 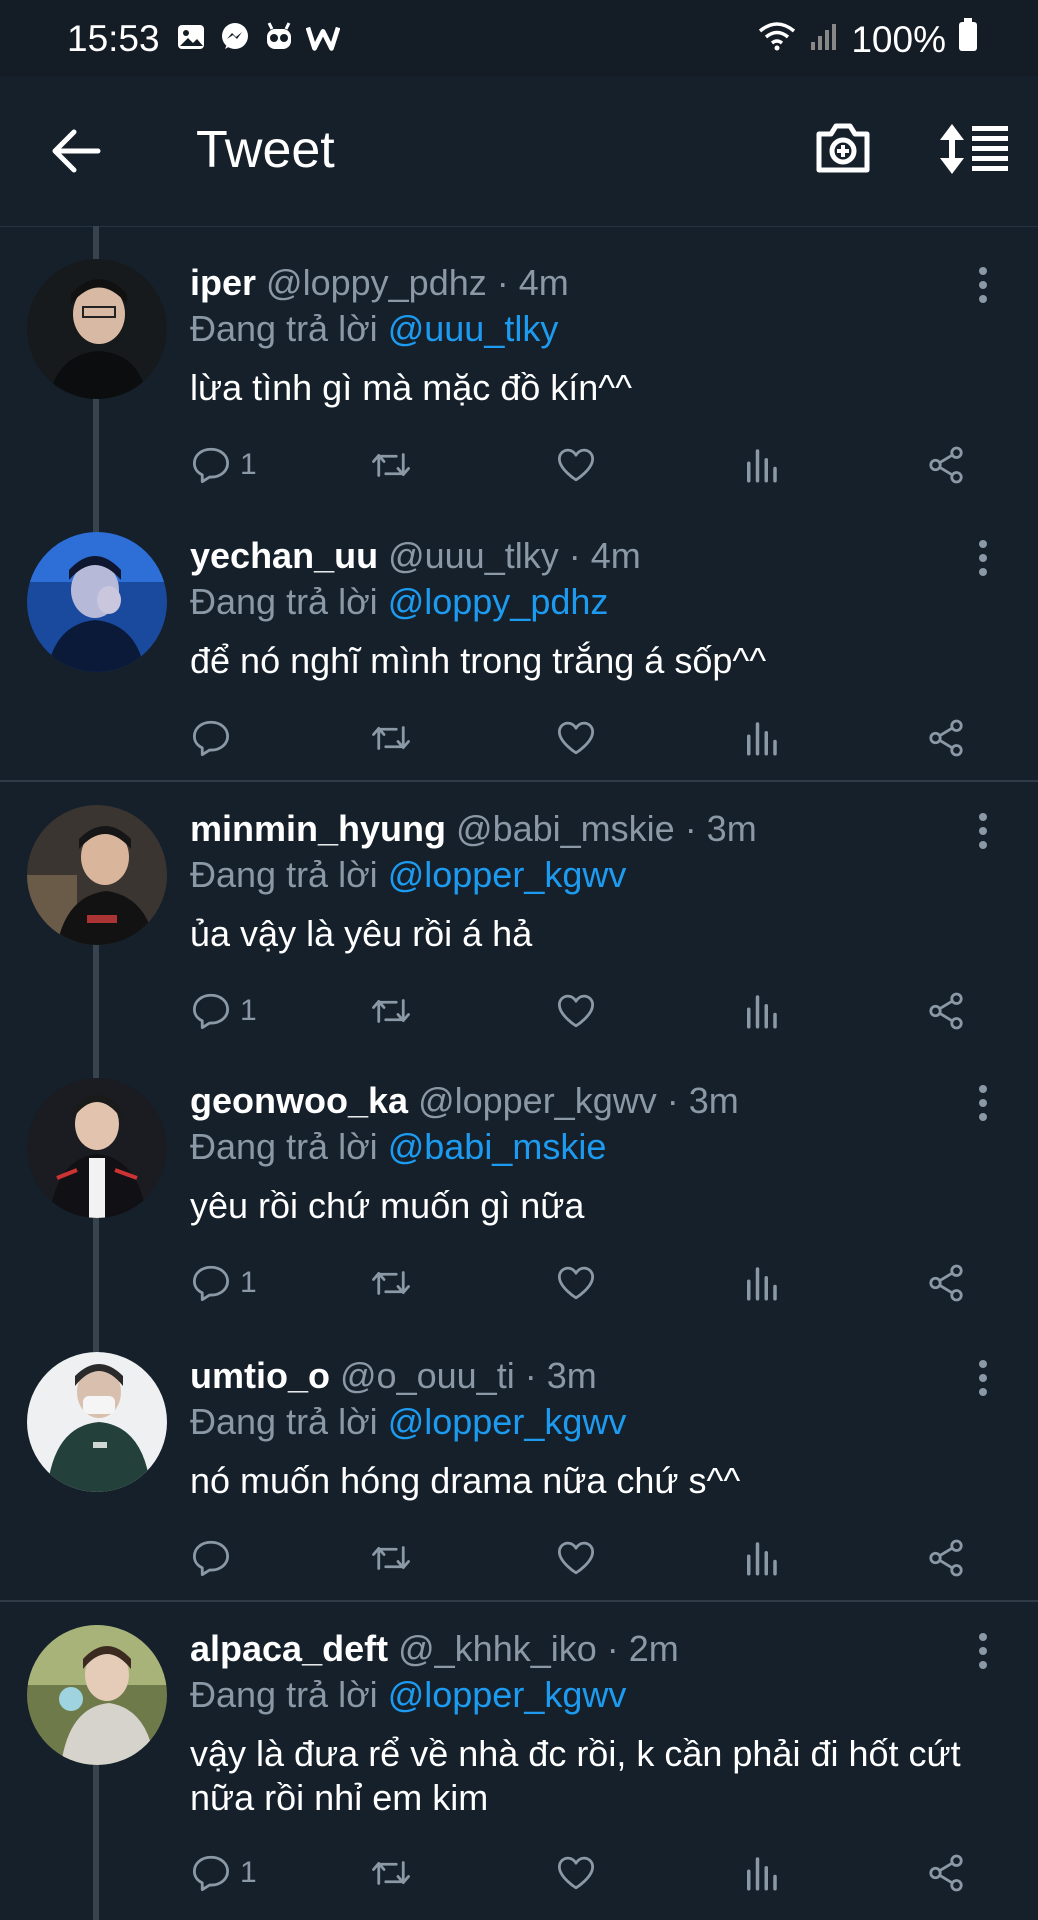 What do you see at coordinates (473, 555) in the screenshot?
I see `handle: @uuu_tlky` at bounding box center [473, 555].